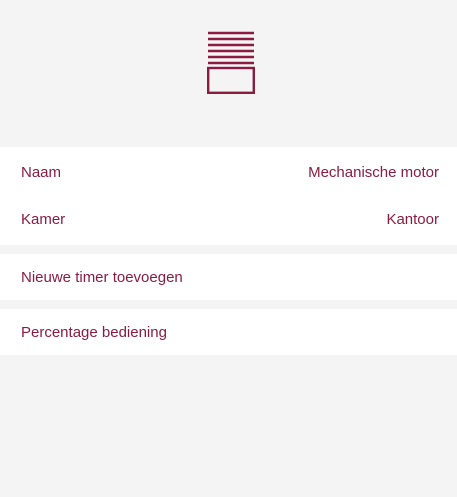 The height and width of the screenshot is (497, 457). Describe the element at coordinates (231, 62) in the screenshot. I see `roller-shutter-icon` at that location.